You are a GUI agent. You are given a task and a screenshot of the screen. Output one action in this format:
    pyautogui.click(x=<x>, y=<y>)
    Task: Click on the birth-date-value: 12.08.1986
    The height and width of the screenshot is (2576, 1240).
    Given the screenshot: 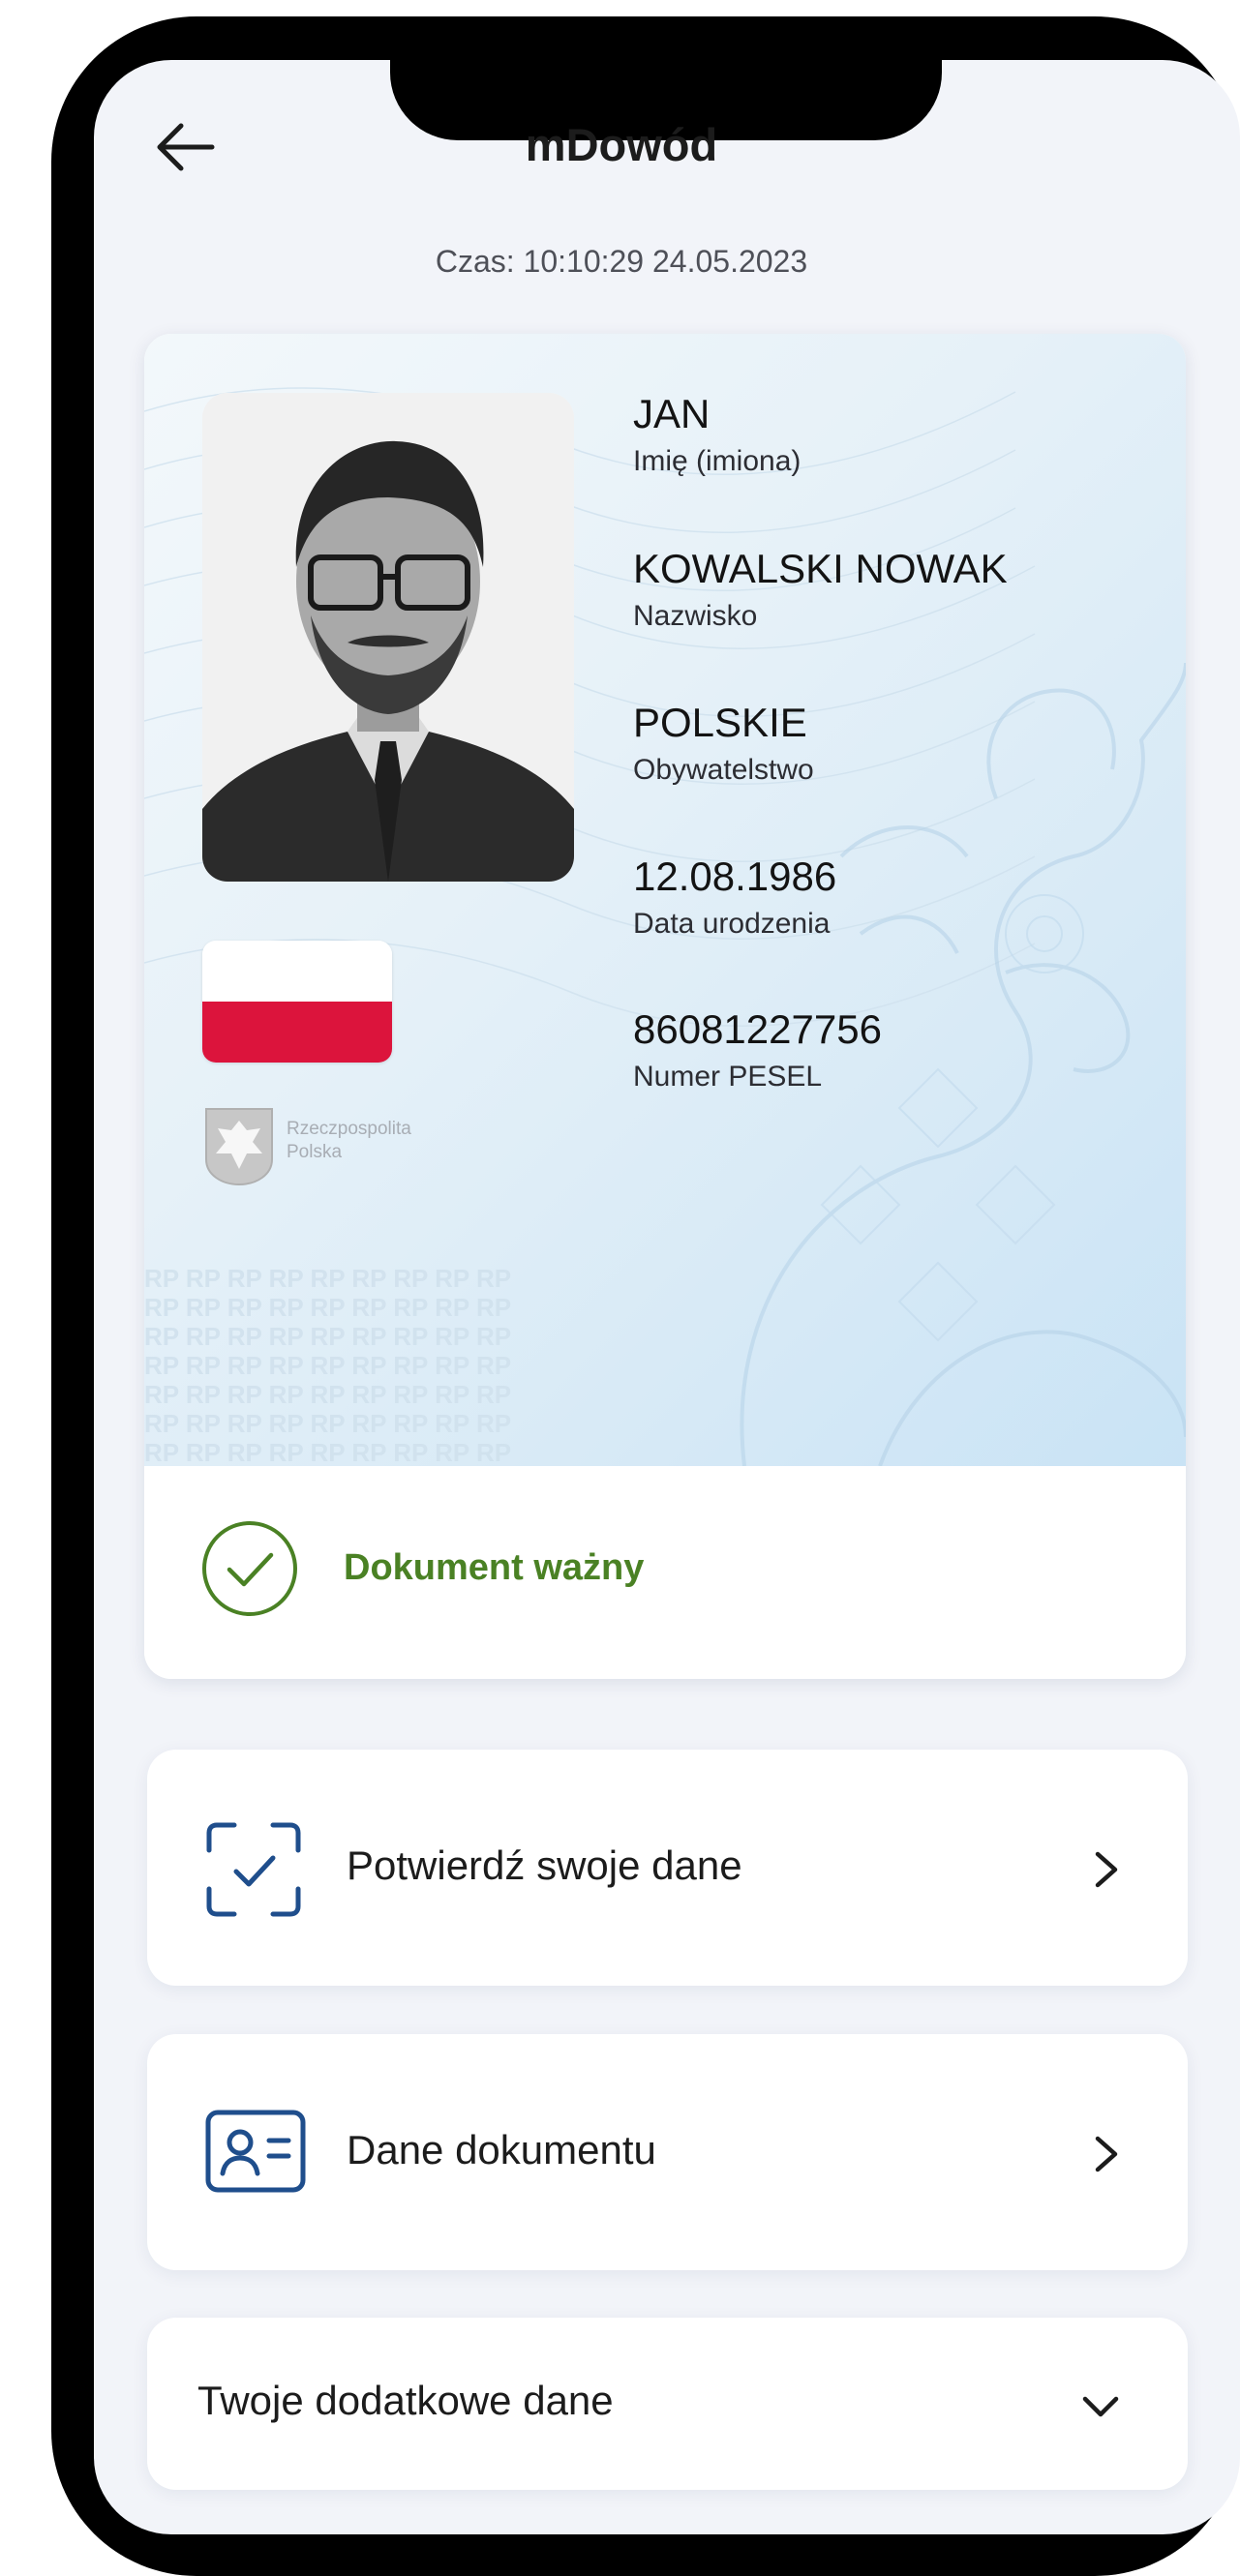 What is the action you would take?
    pyautogui.click(x=735, y=876)
    